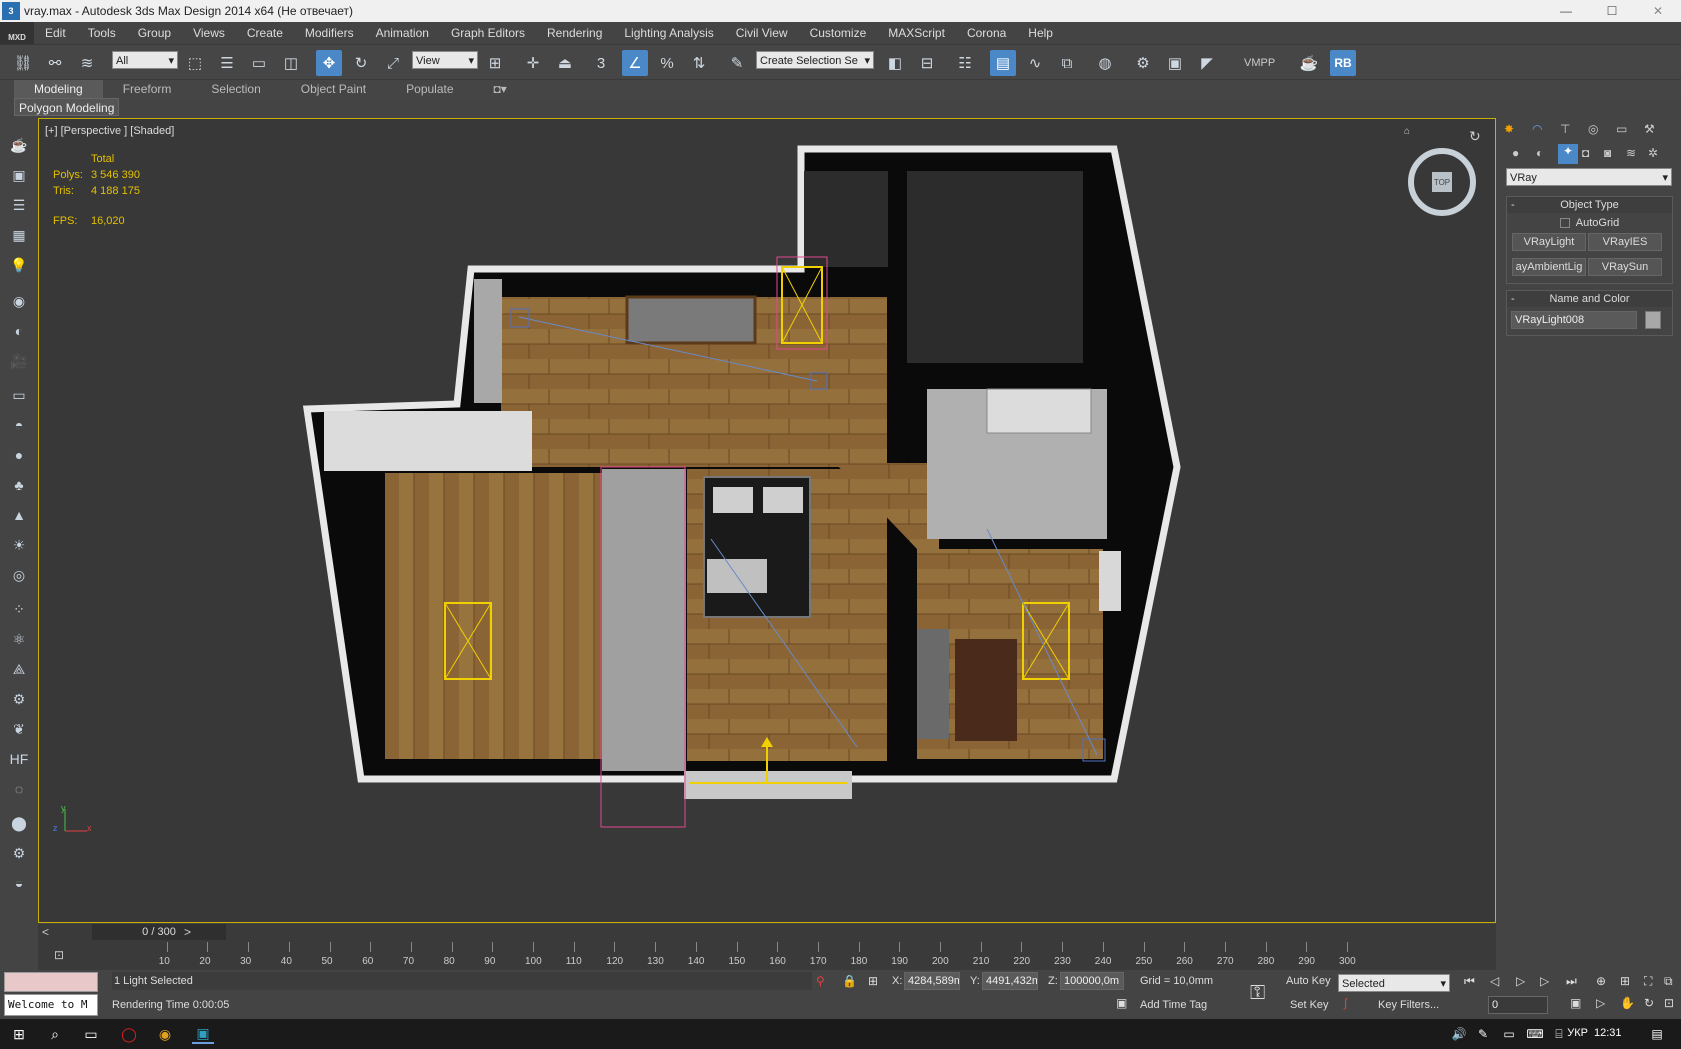 This screenshot has width=1681, height=1049. What do you see at coordinates (1625, 981) in the screenshot?
I see `zoom-all-icon: ⊞` at bounding box center [1625, 981].